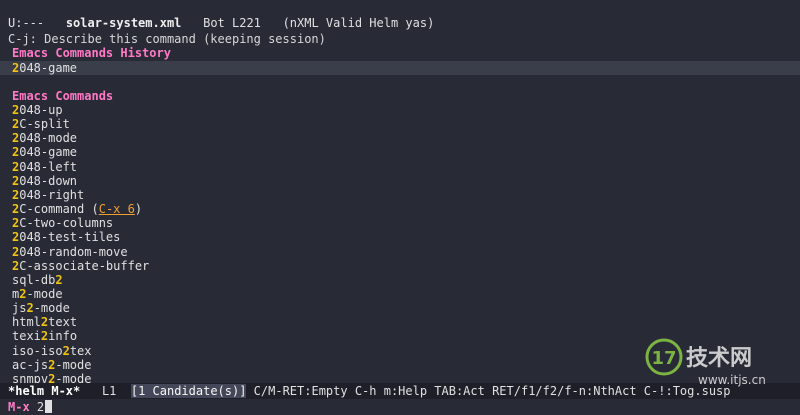 The width and height of the screenshot is (800, 415). What do you see at coordinates (358, 23) in the screenshot?
I see `major-modes: (nXML Valid Helm yas)` at bounding box center [358, 23].